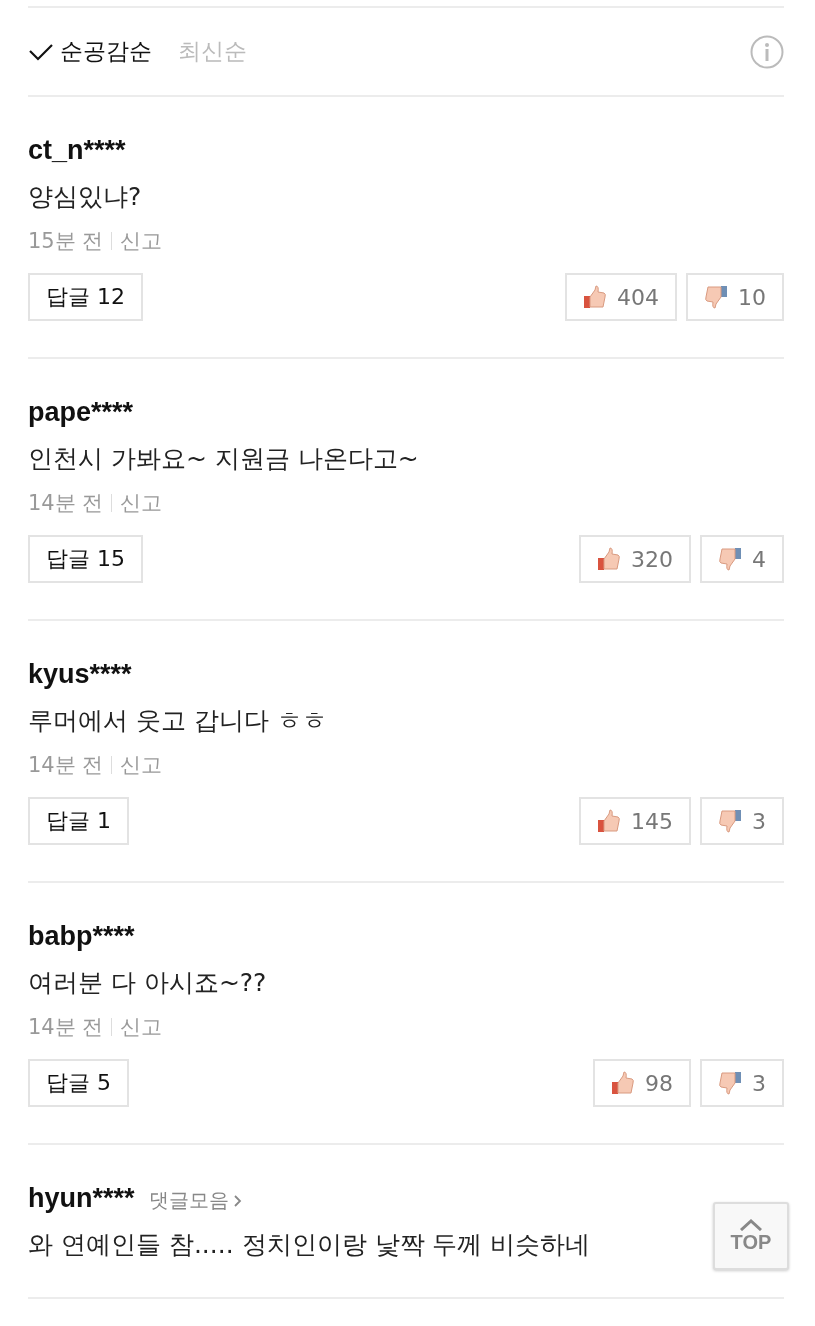 This screenshot has height=1326, width=815. What do you see at coordinates (635, 559) in the screenshot?
I see `like-button: 320` at bounding box center [635, 559].